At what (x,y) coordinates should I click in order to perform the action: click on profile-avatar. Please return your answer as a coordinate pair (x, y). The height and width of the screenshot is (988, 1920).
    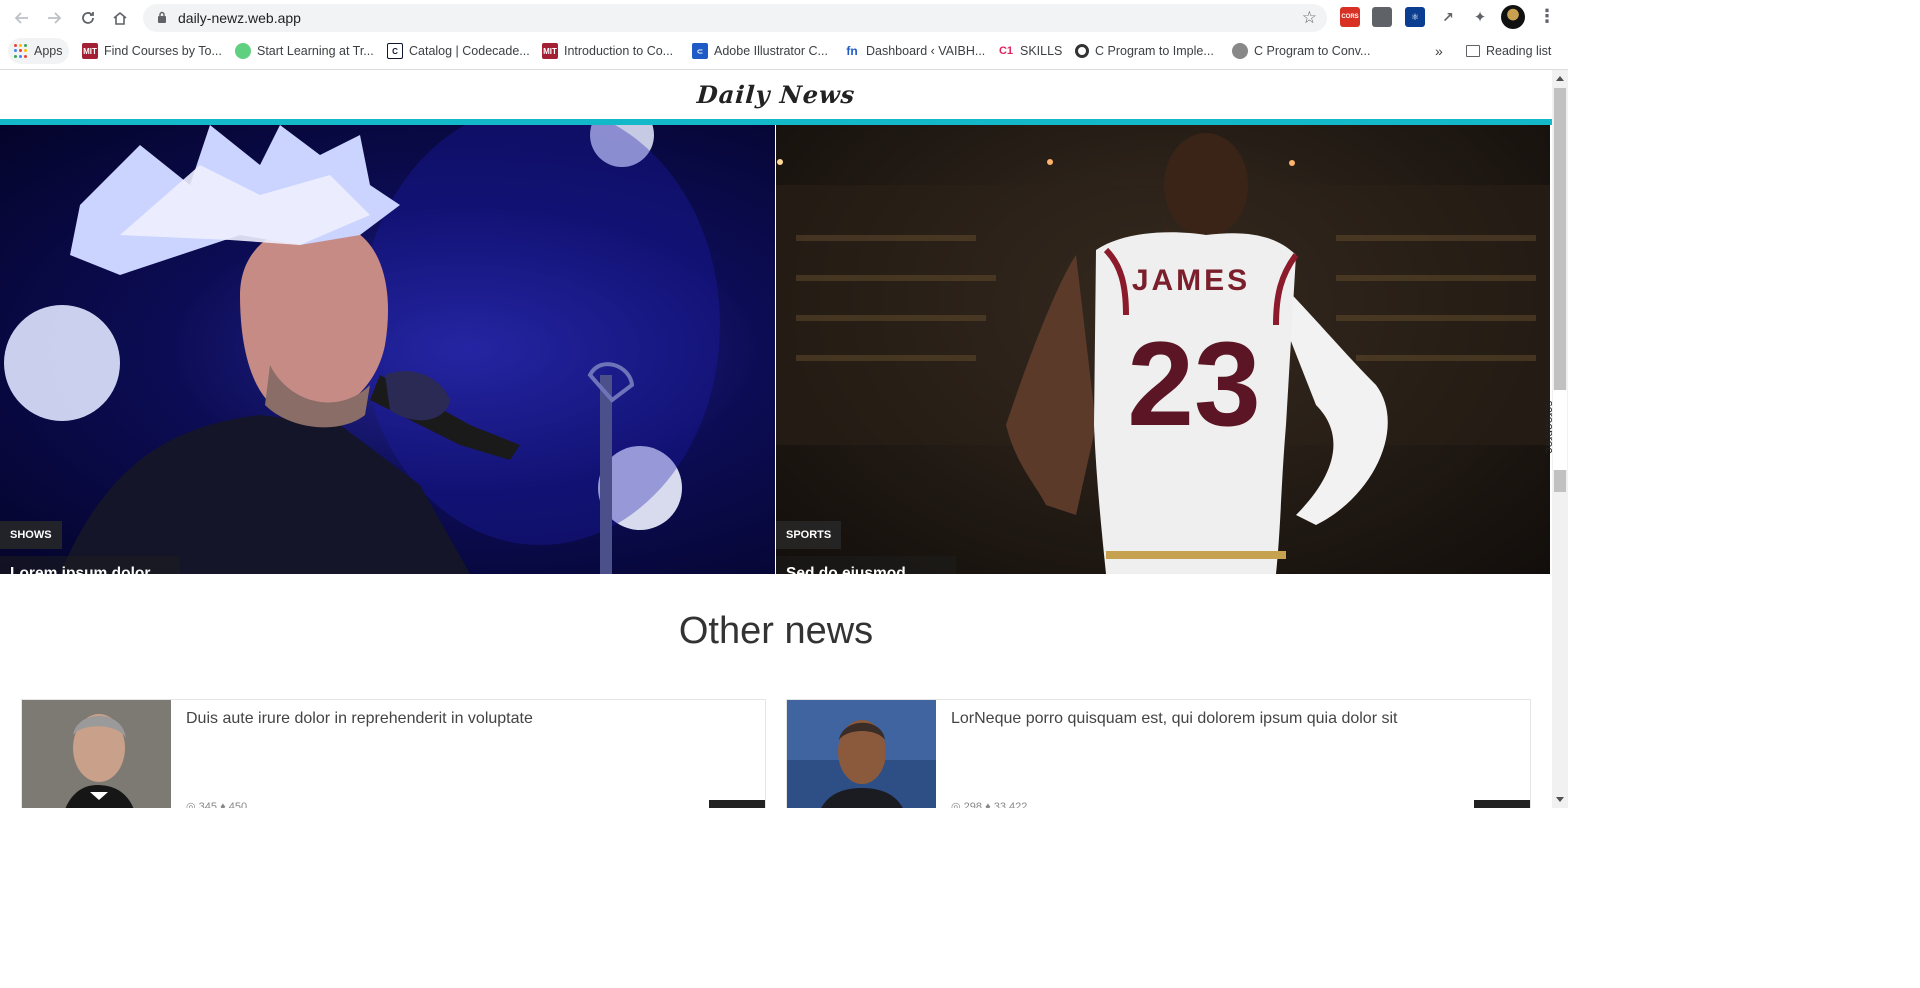
    Looking at the image, I should click on (1513, 17).